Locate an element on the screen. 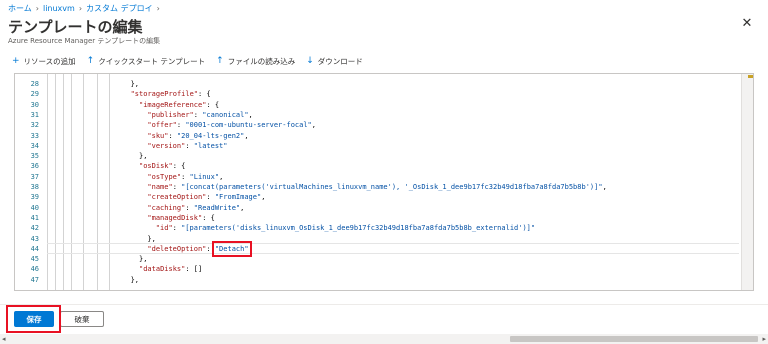 Image resolution: width=768 pixels, height=344 pixels. footer-divider is located at coordinates (384, 304).